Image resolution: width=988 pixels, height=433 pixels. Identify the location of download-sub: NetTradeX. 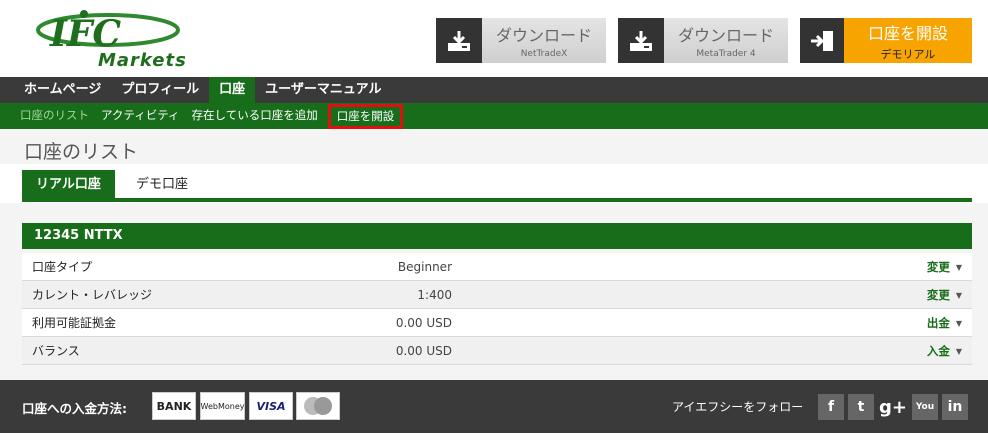
(544, 54).